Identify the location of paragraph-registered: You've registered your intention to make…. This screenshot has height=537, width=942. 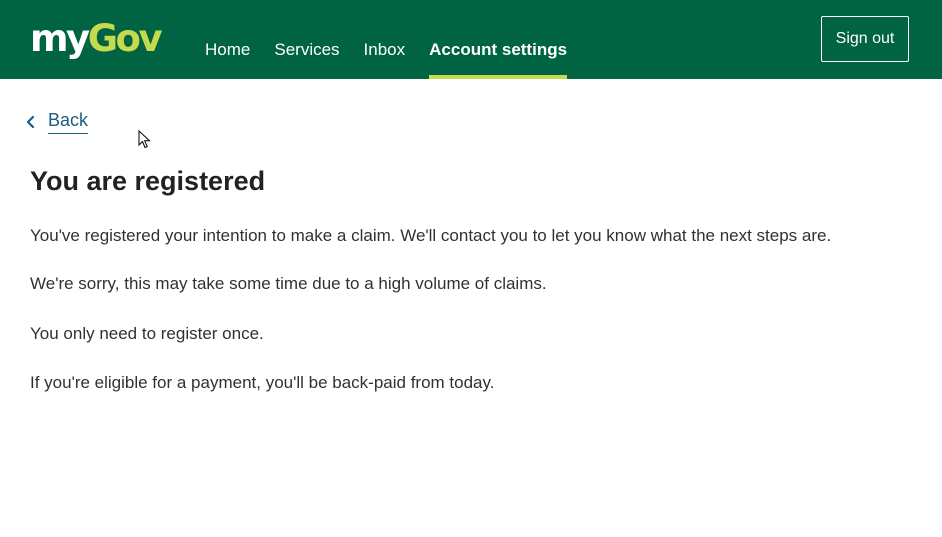
(431, 235).